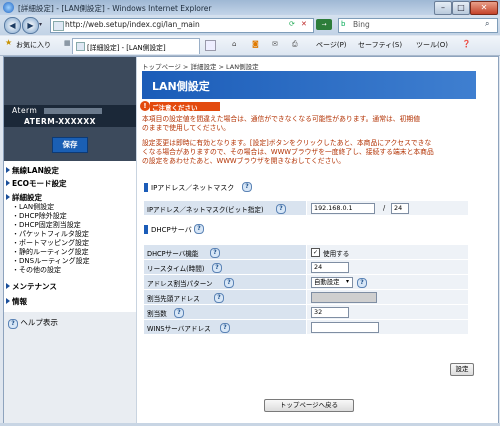  Describe the element at coordinates (132, 24) in the screenshot. I see `address-url-text: http://web.setup/index.cgi/lan_main` at that location.